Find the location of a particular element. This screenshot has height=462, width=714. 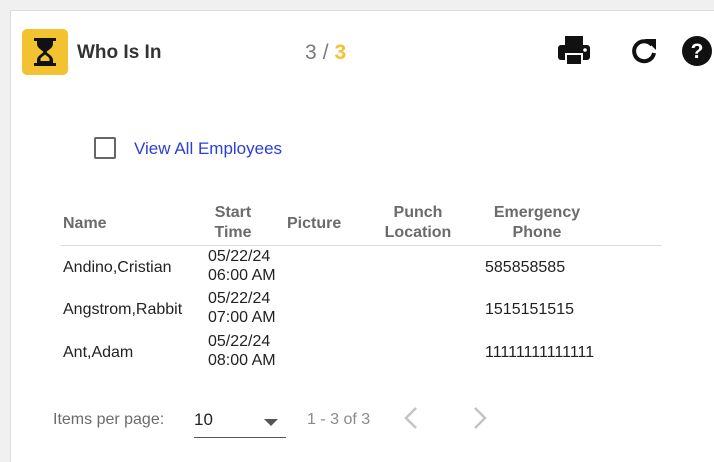

emergency-phone-header-line2: Phone is located at coordinates (537, 232).